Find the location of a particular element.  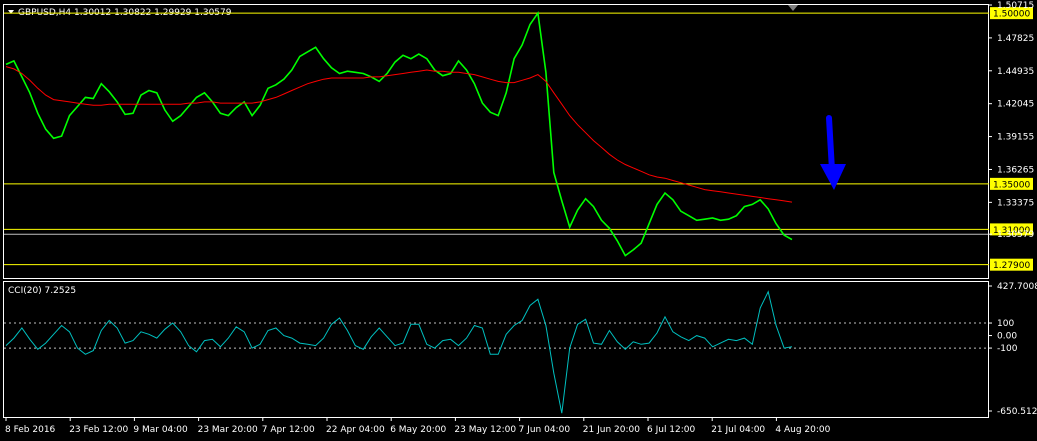

shift-marker-icon is located at coordinates (793, 8).